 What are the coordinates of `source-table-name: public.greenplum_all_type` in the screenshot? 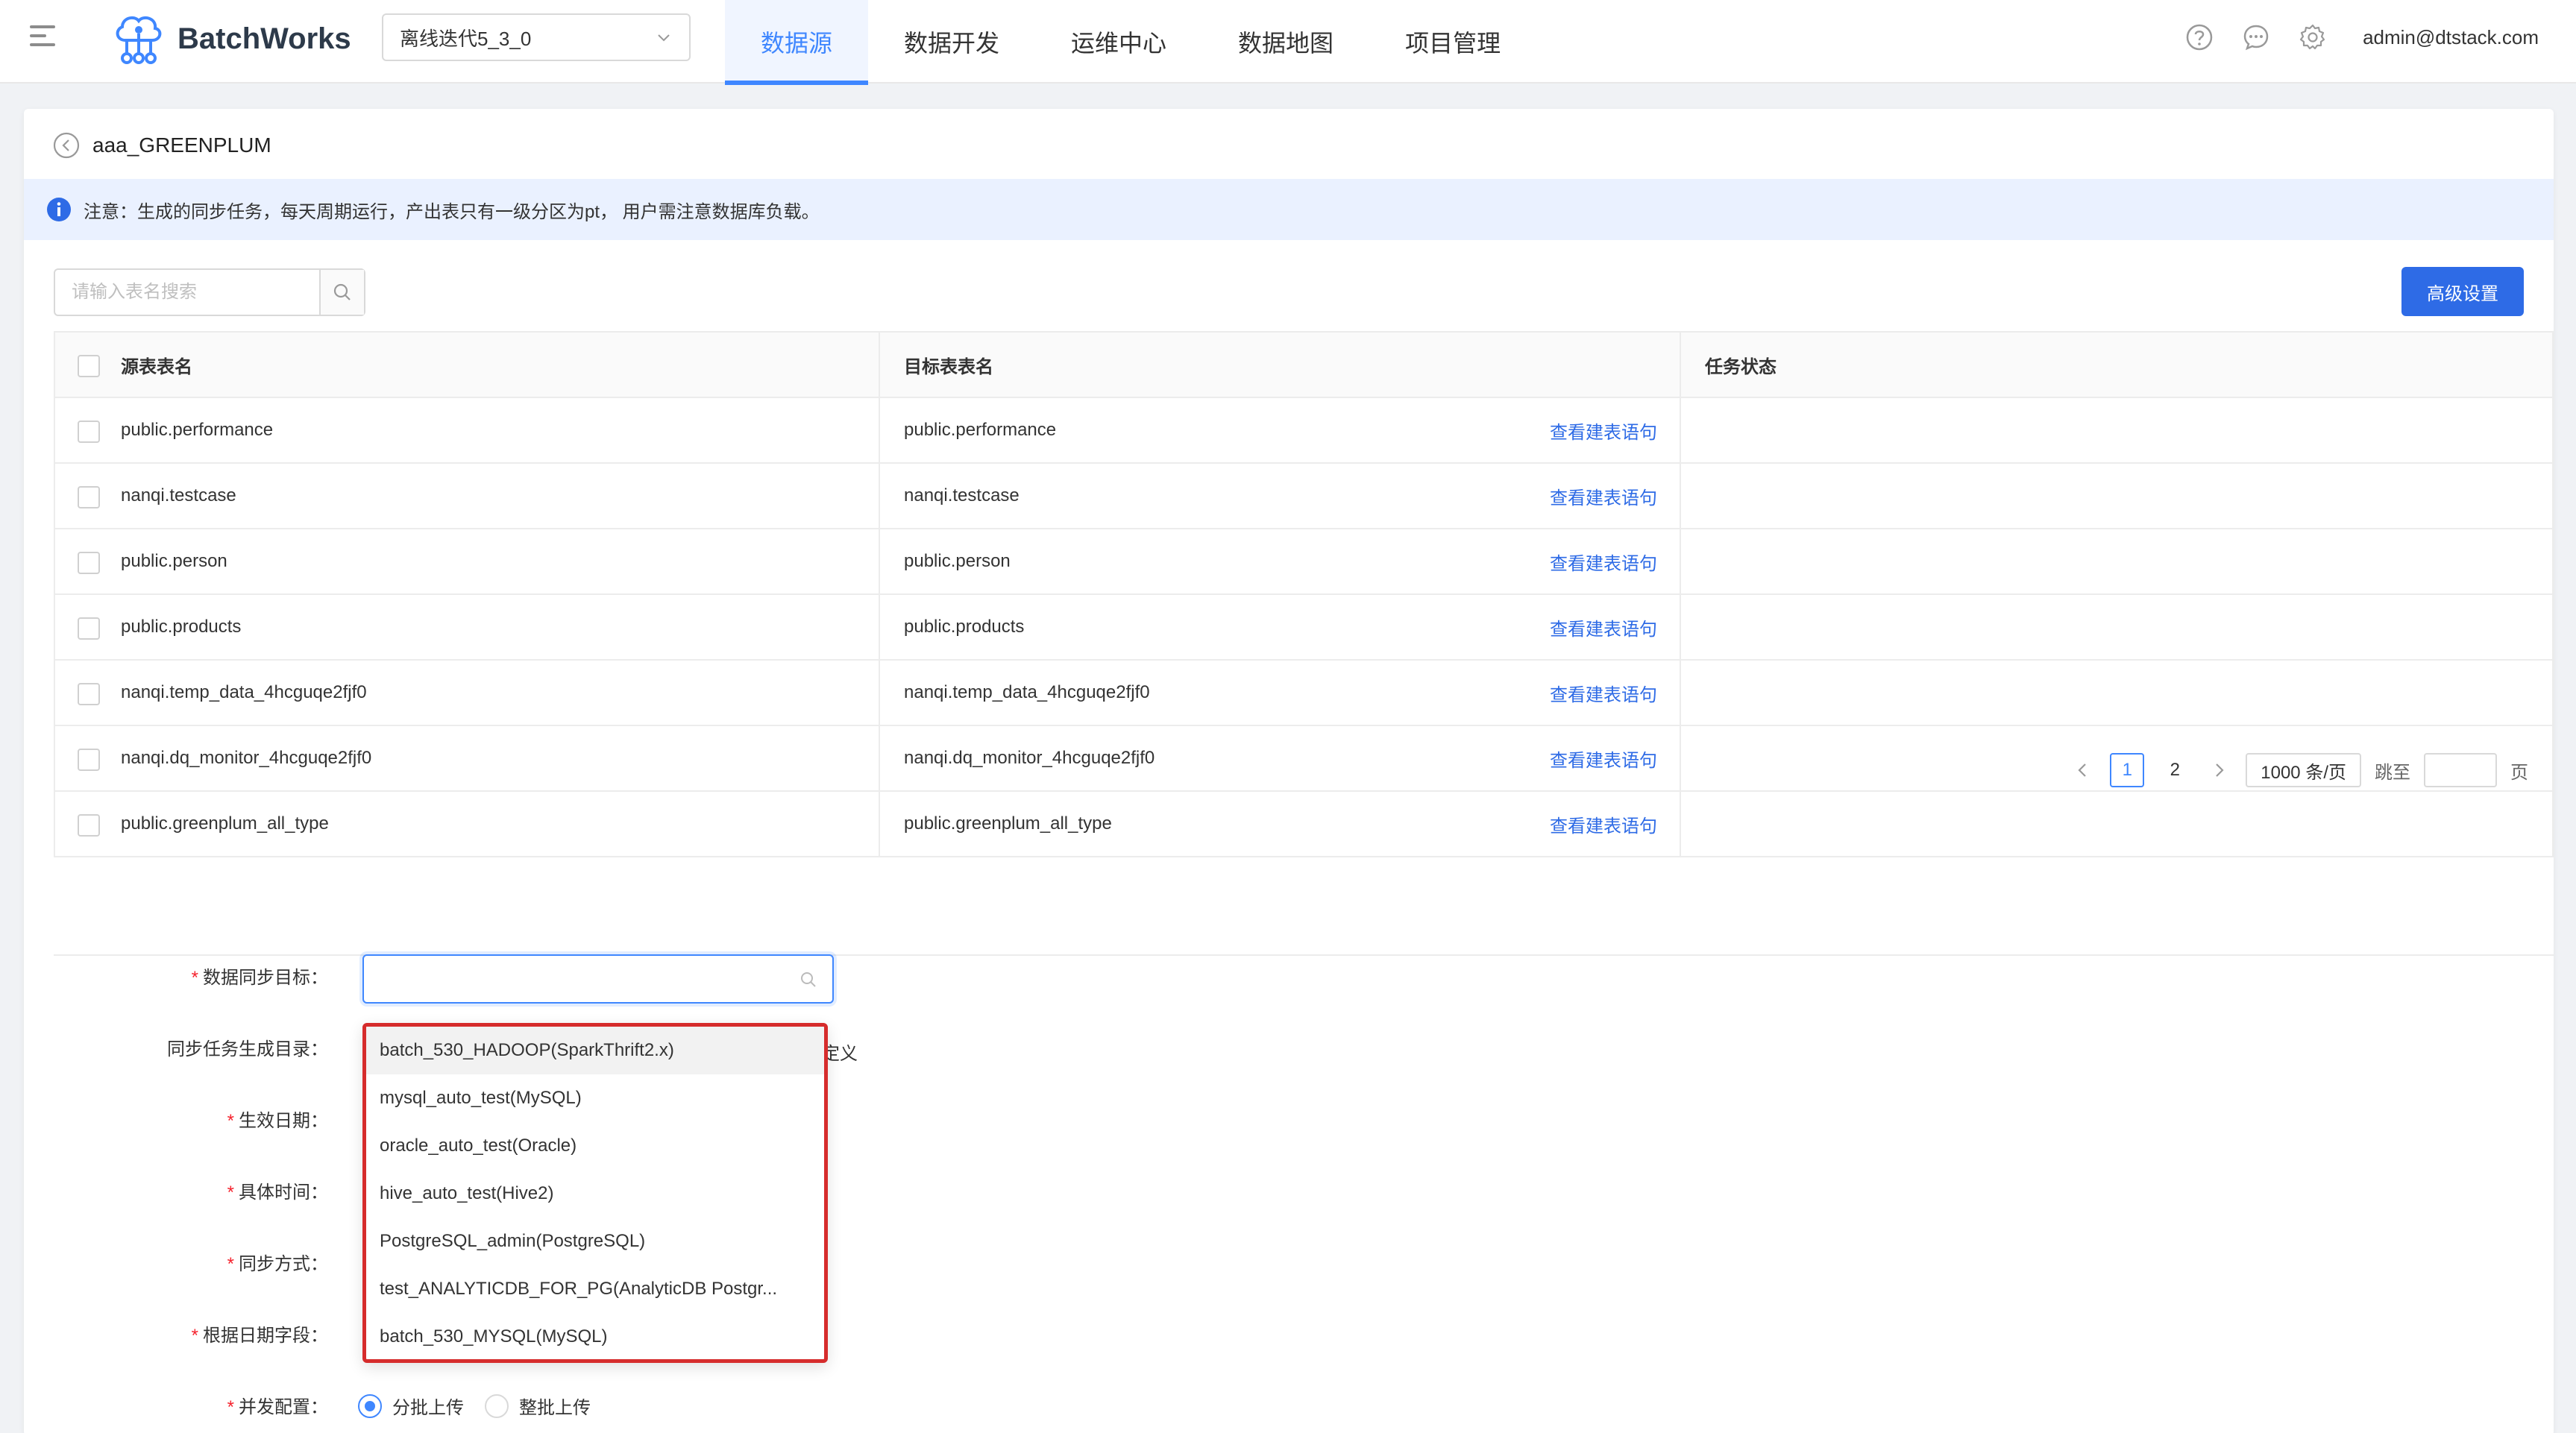 It's located at (225, 823).